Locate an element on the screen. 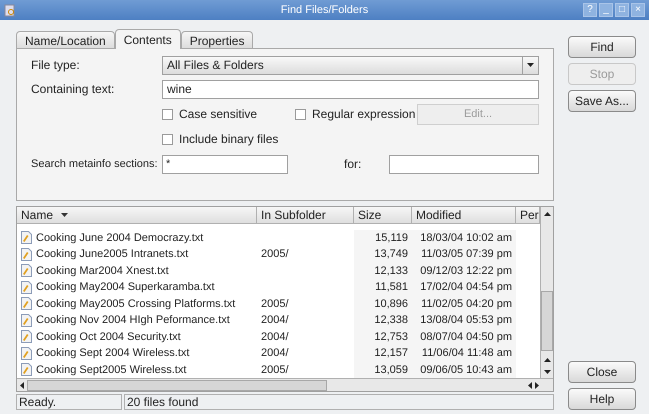 This screenshot has width=649, height=414. table-cell-text: 11/03/05 07:39 pm is located at coordinates (466, 254).